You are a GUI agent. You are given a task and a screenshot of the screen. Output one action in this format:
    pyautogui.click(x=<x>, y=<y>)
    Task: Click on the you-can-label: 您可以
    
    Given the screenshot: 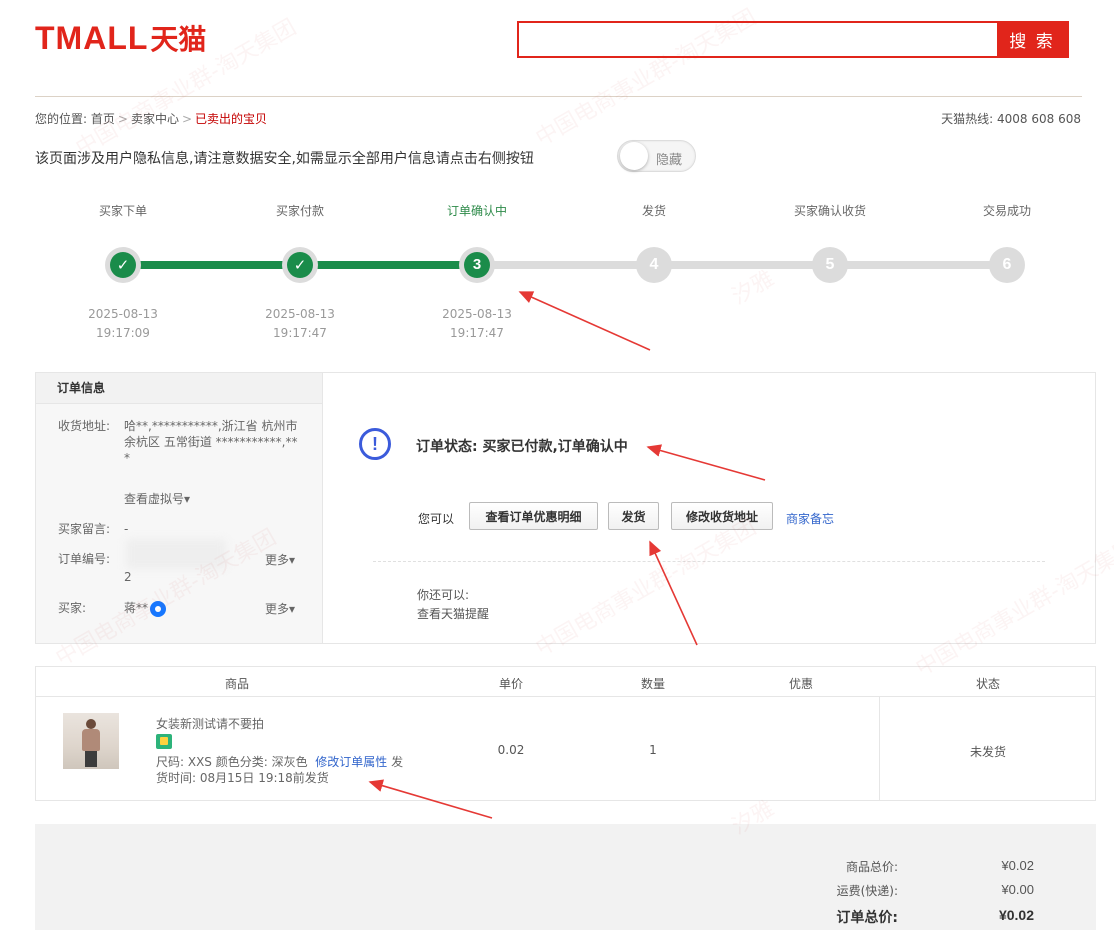 What is the action you would take?
    pyautogui.click(x=436, y=519)
    